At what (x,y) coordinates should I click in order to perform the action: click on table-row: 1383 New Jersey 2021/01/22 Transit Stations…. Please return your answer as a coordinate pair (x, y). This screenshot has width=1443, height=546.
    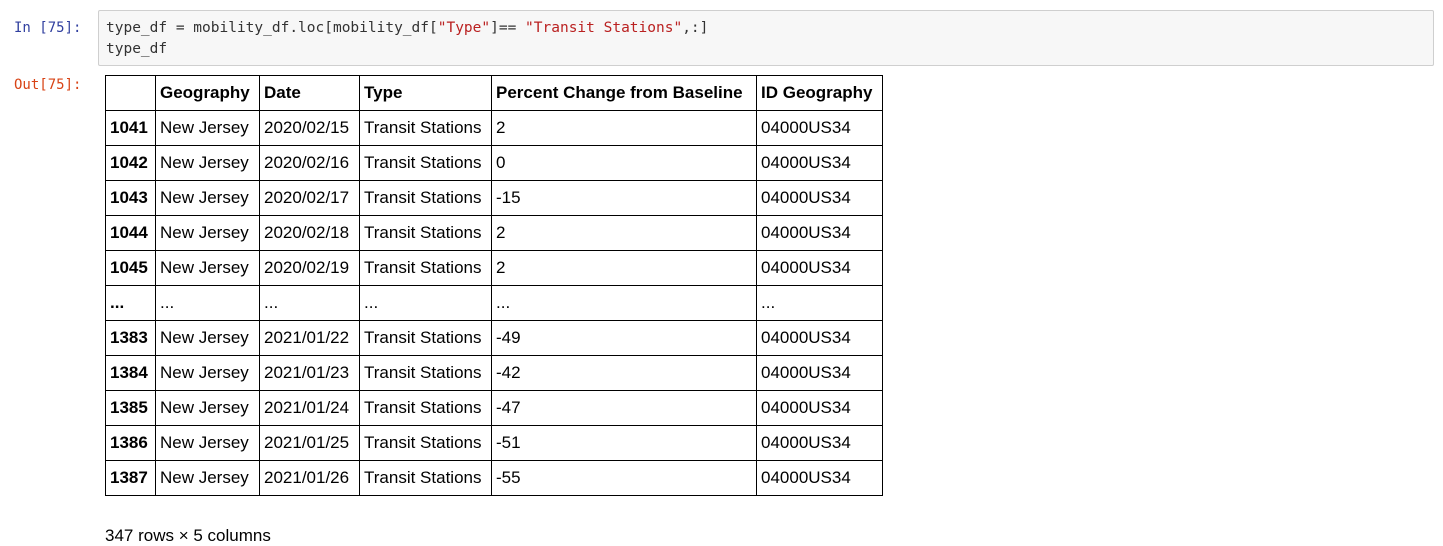
    Looking at the image, I should click on (494, 338).